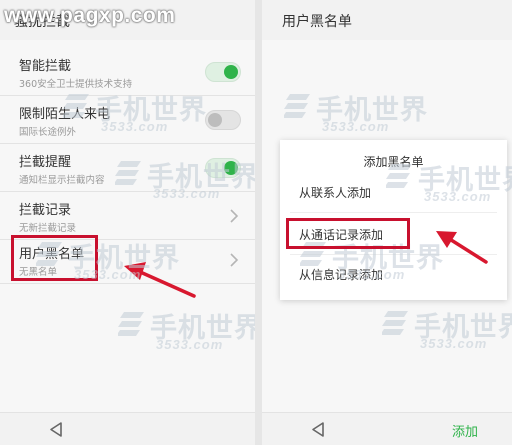 The width and height of the screenshot is (512, 445). Describe the element at coordinates (45, 210) in the screenshot. I see `row-title: 拦截记录` at that location.